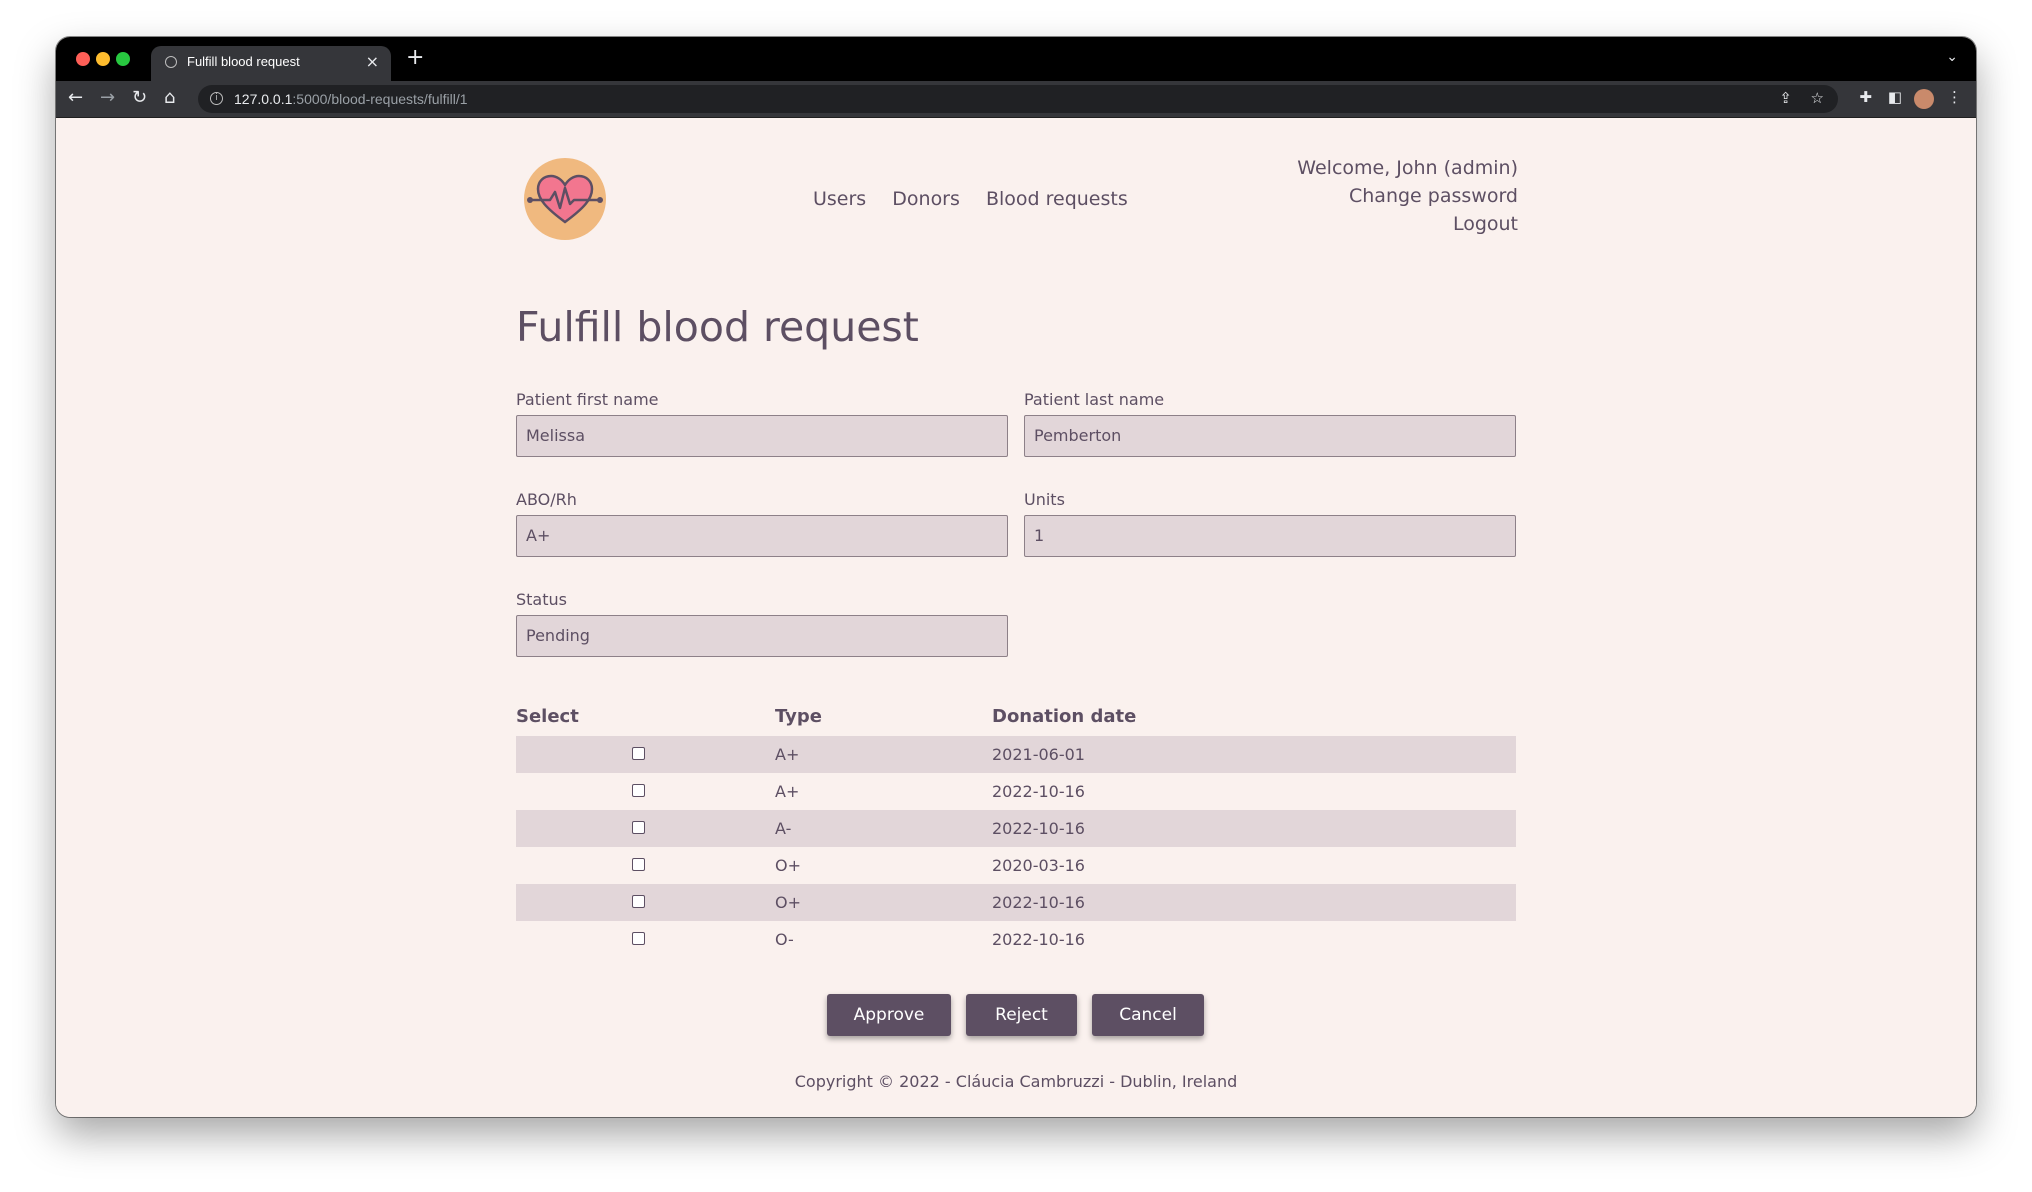  Describe the element at coordinates (1817, 98) in the screenshot. I see `star-icon: ☆` at that location.